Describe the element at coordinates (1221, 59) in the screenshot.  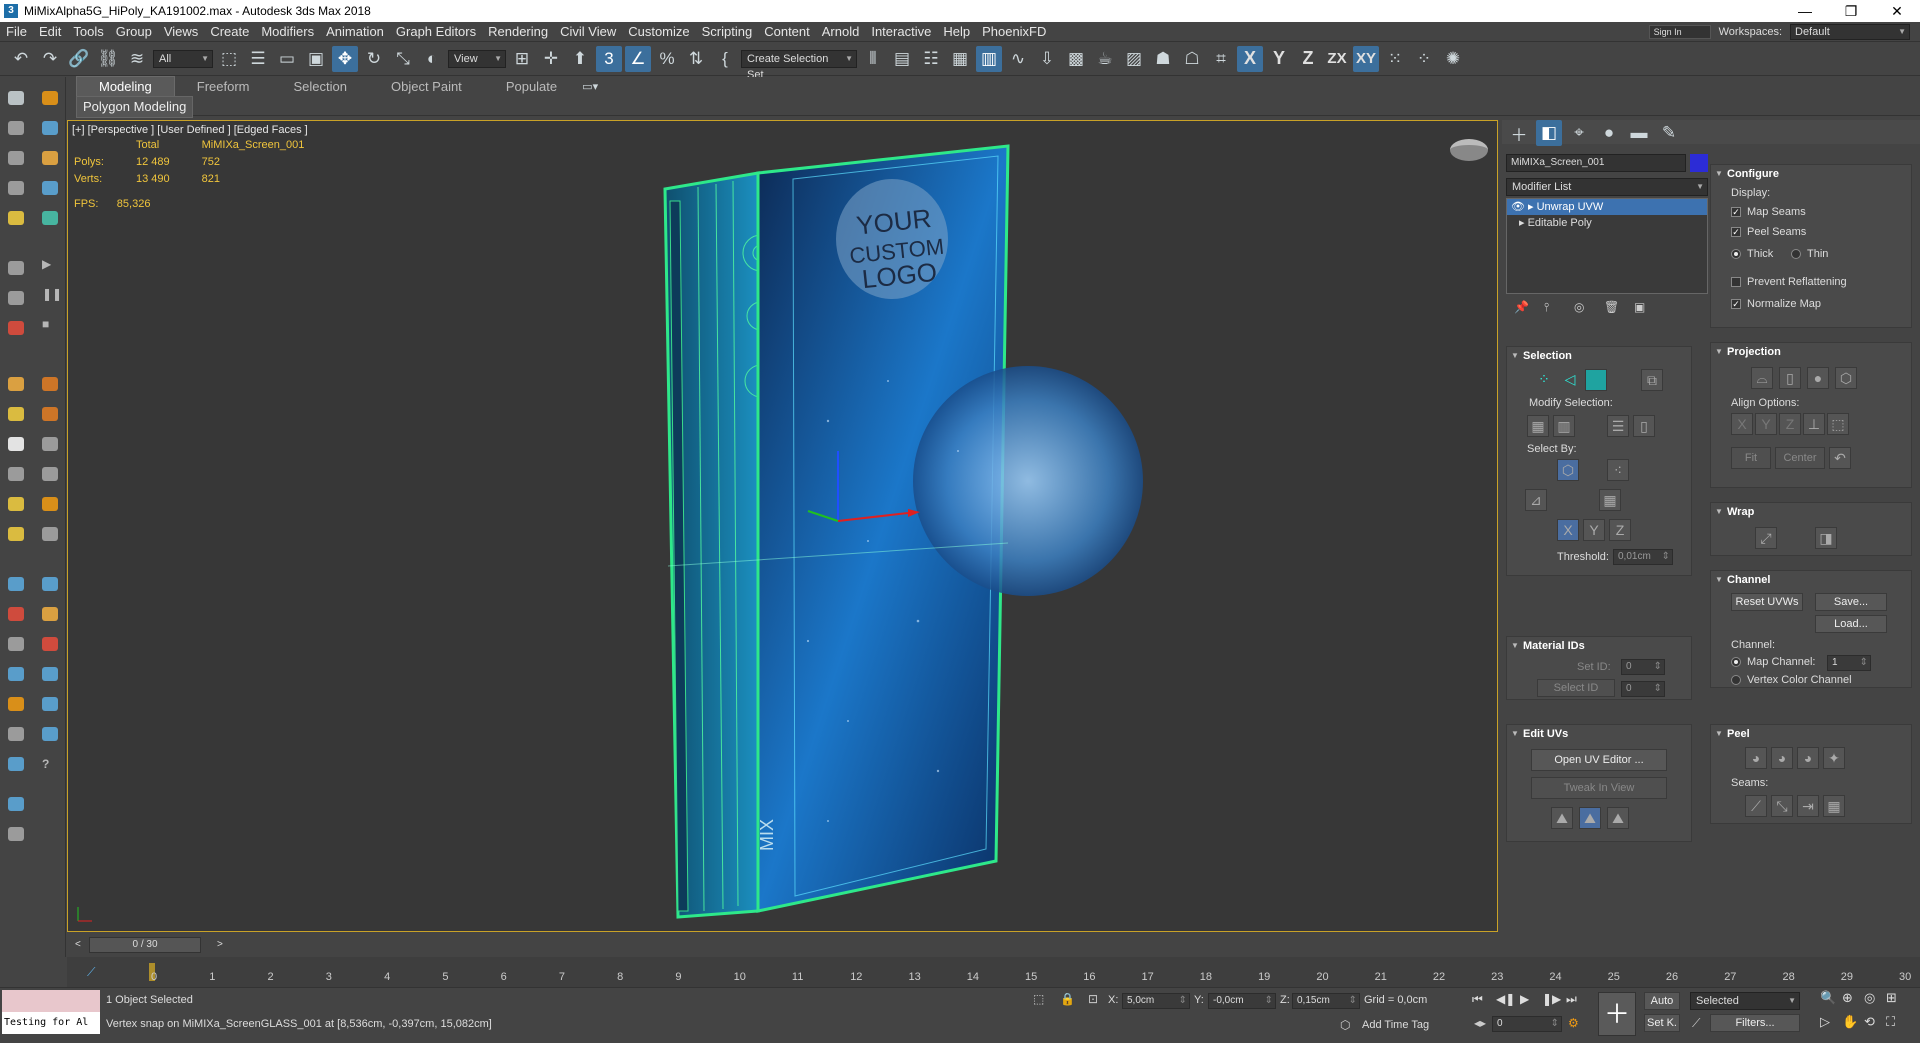
I see `render-in-cloud-icon: ⌗` at that location.